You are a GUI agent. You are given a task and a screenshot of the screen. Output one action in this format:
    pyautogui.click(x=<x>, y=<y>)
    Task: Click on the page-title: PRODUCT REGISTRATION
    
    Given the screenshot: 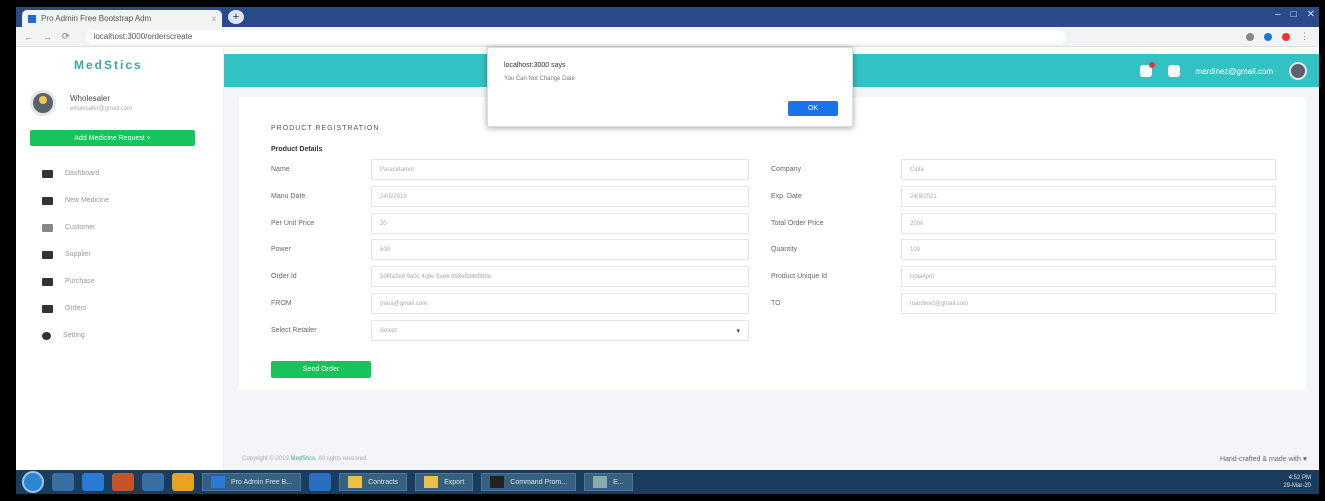 What is the action you would take?
    pyautogui.click(x=325, y=128)
    